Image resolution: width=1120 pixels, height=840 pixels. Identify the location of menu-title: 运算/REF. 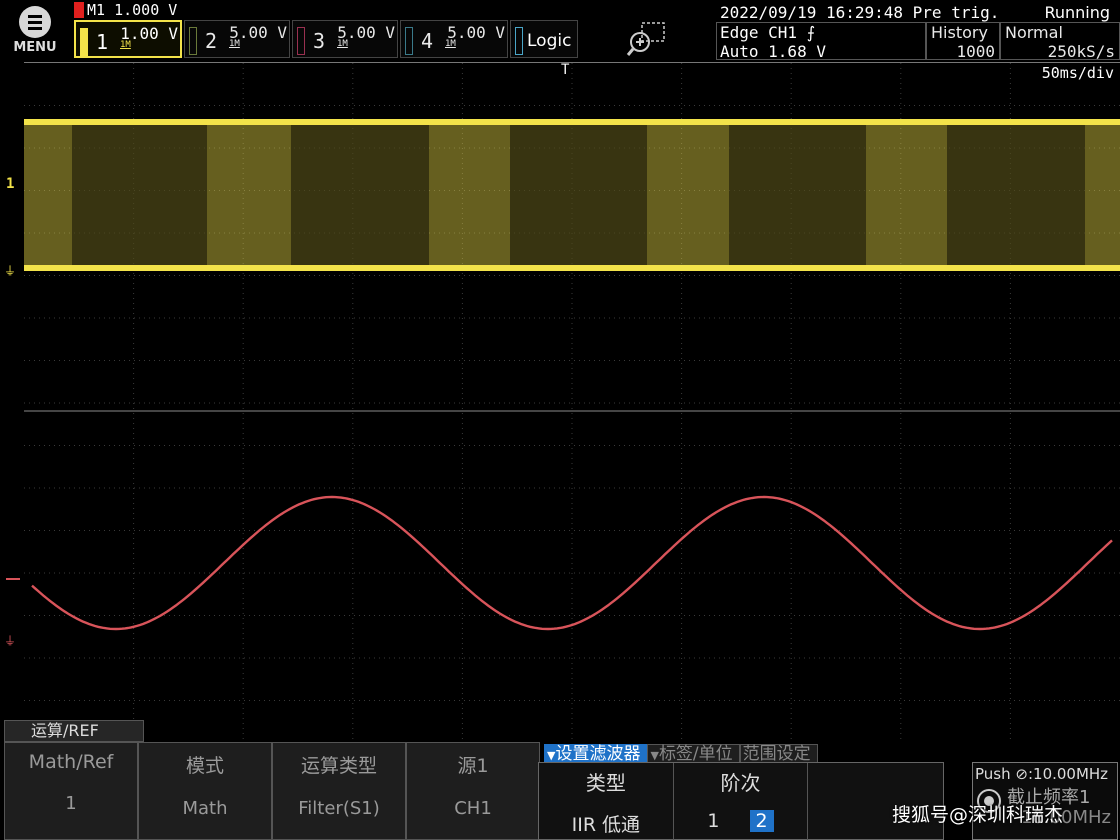
(74, 731).